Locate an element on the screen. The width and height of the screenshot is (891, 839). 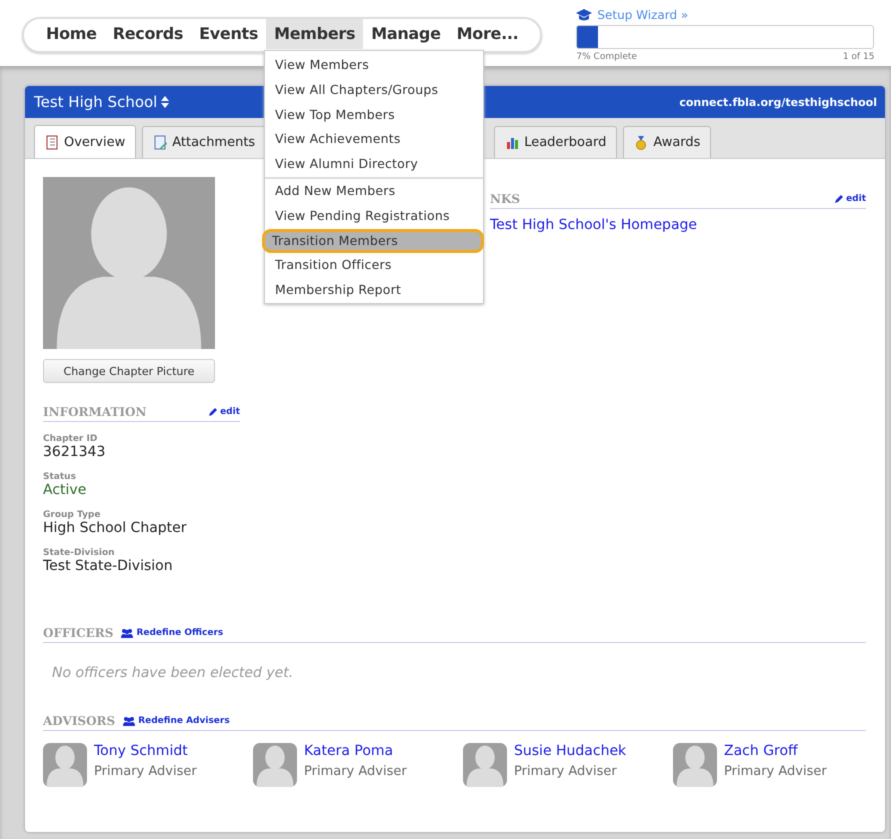
section-heading: NKS is located at coordinates (505, 199).